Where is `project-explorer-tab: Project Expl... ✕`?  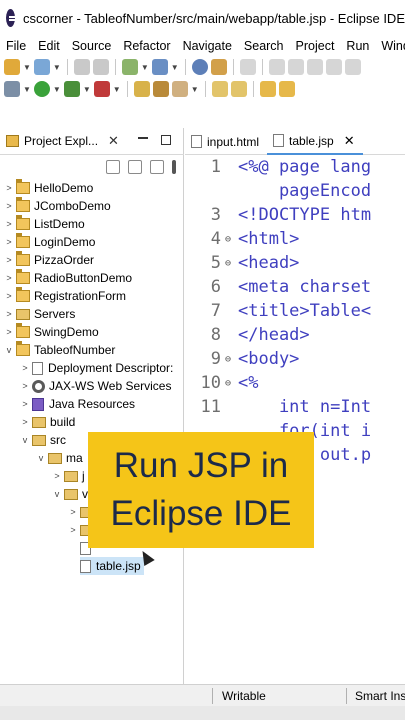 project-explorer-tab: Project Expl... ✕ is located at coordinates (92, 141).